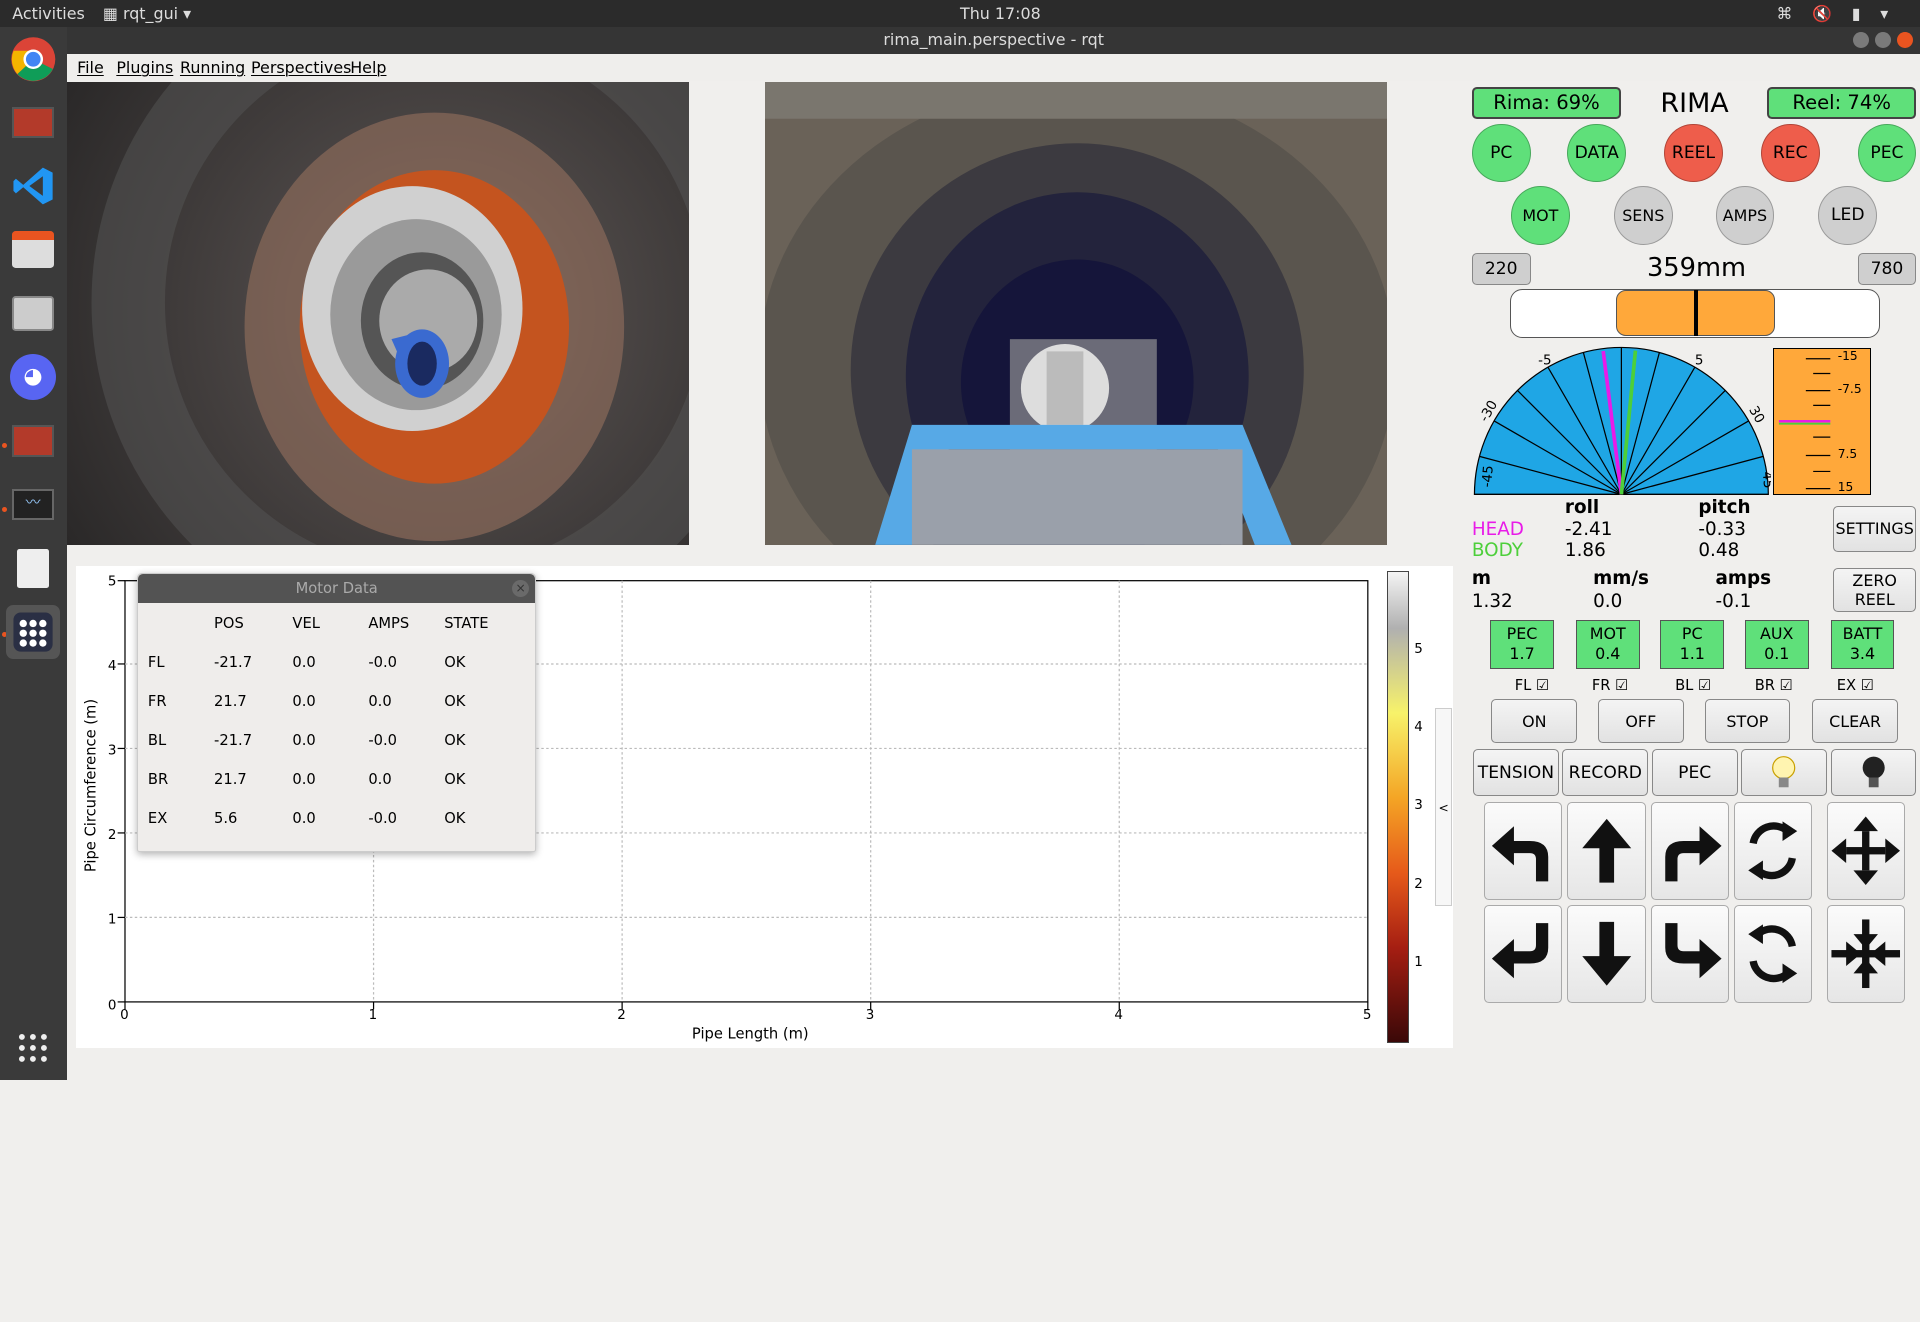 This screenshot has width=1920, height=1322. I want to click on sens-status-button: SENS, so click(1643, 215).